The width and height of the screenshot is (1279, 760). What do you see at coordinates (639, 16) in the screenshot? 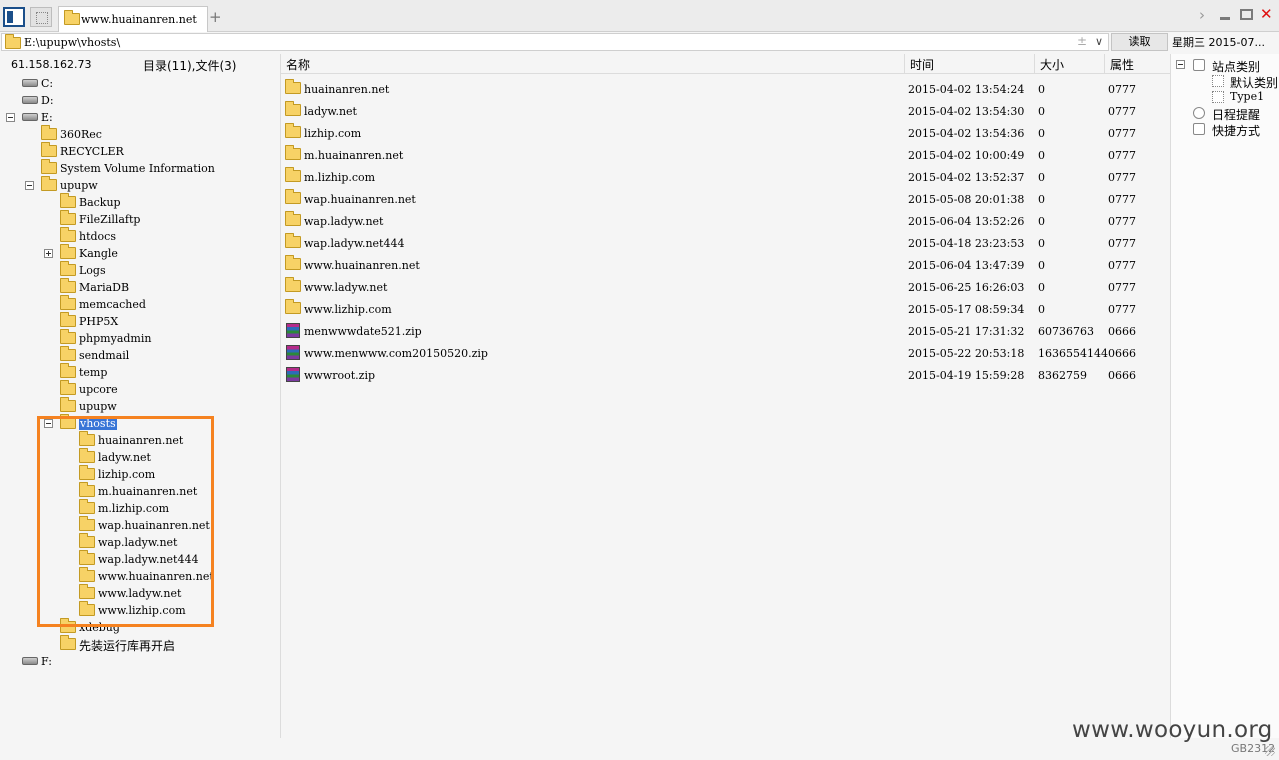
I see `tab-bar: www.huainanren.net + › ✕` at bounding box center [639, 16].